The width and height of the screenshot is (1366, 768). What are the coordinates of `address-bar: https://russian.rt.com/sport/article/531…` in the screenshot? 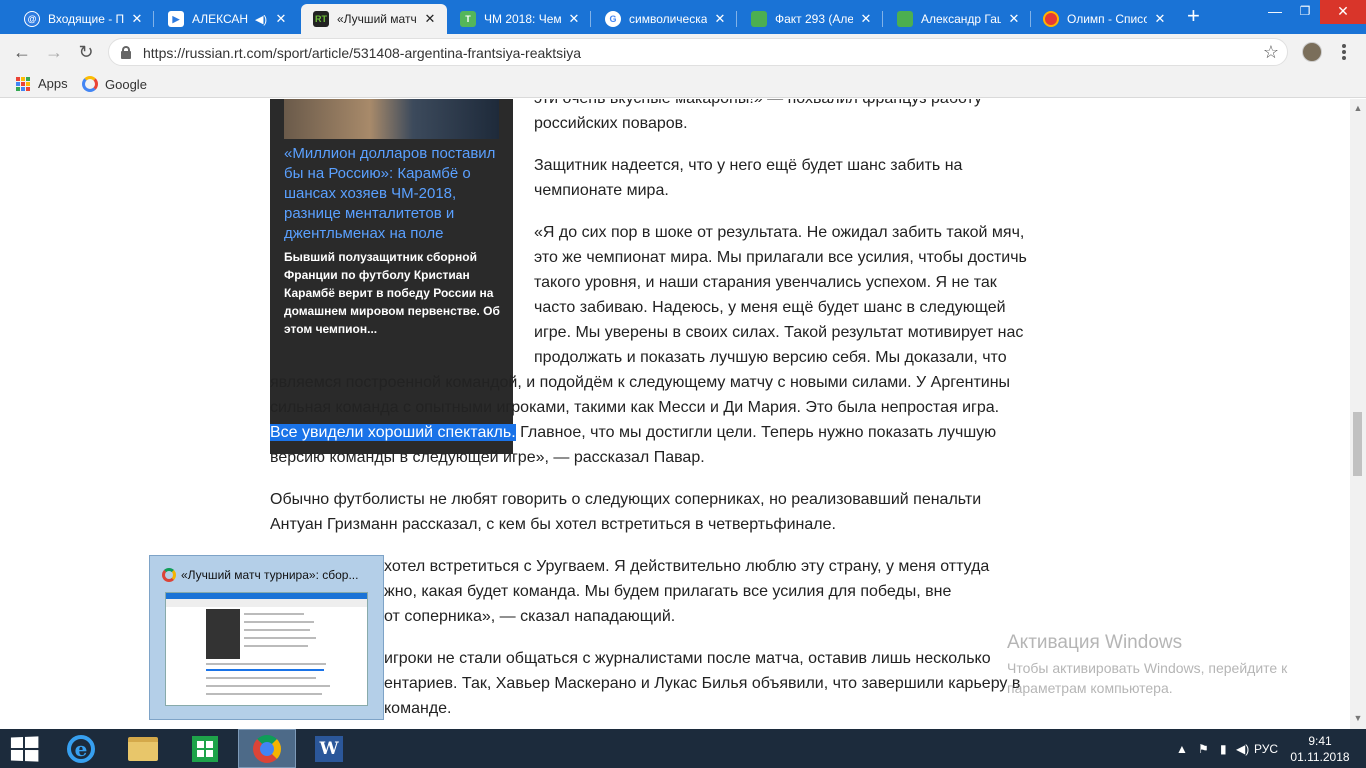 It's located at (698, 52).